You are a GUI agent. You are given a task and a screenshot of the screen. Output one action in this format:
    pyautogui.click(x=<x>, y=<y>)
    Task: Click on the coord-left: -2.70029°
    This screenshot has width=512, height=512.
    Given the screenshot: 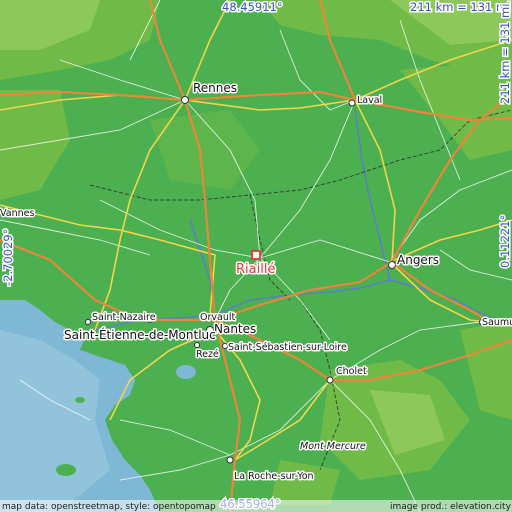 What is the action you would take?
    pyautogui.click(x=8, y=257)
    